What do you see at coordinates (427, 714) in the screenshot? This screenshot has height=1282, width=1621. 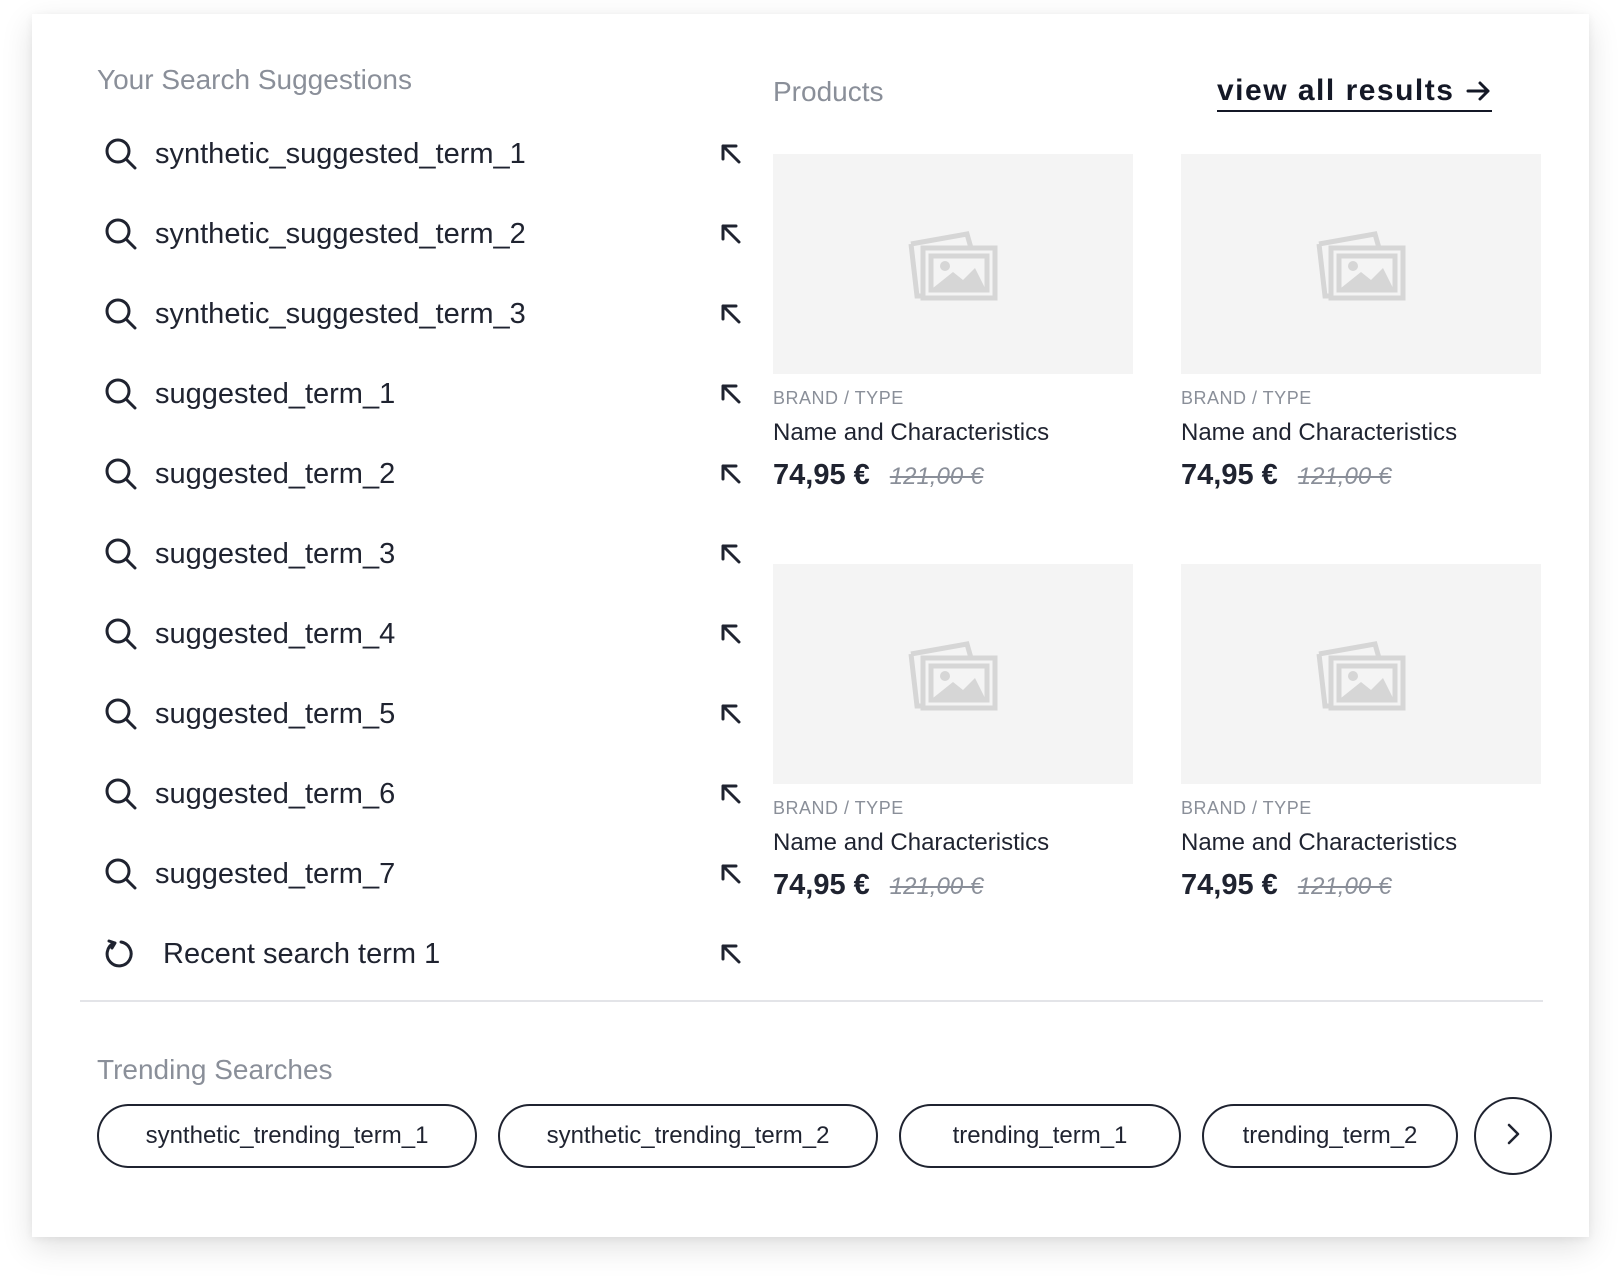 I see `suggestion-item: suggested_term_5` at bounding box center [427, 714].